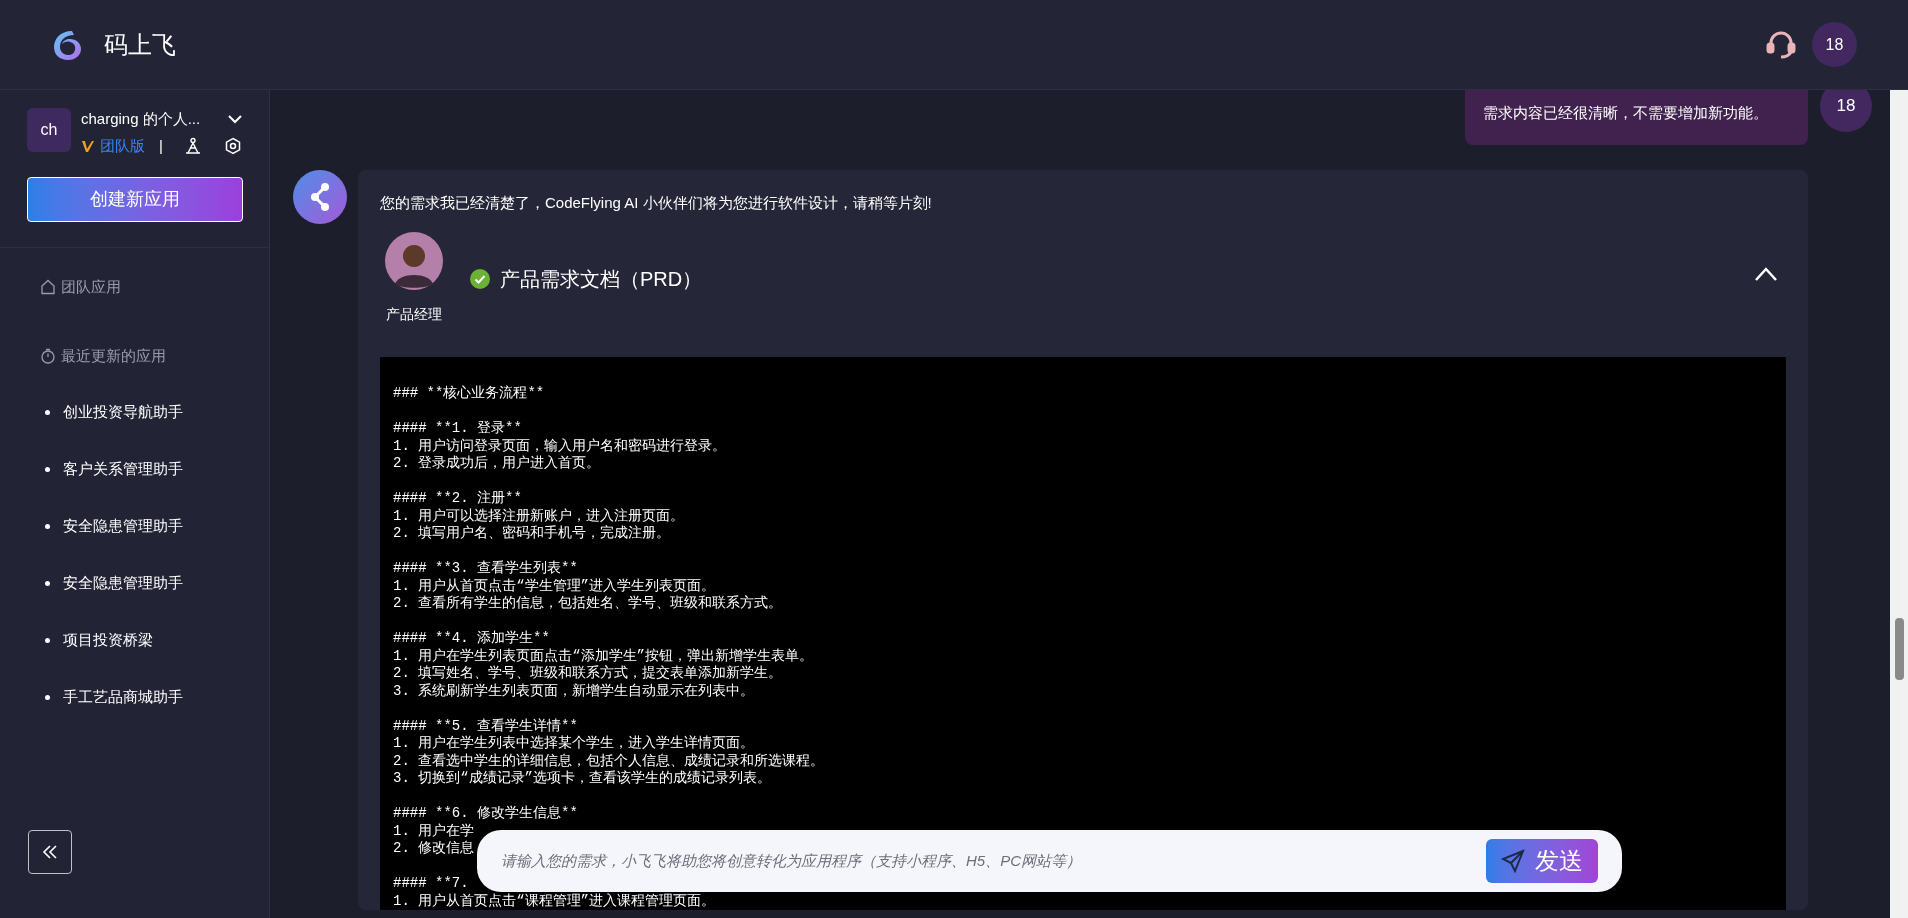  What do you see at coordinates (134, 287) in the screenshot?
I see `sidebar-section: 团队应用` at bounding box center [134, 287].